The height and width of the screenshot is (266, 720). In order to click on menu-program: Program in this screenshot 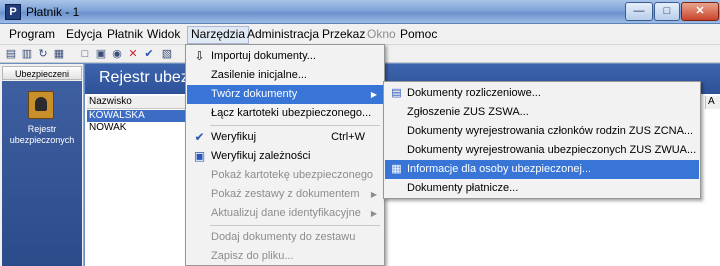, I will do `click(32, 35)`.